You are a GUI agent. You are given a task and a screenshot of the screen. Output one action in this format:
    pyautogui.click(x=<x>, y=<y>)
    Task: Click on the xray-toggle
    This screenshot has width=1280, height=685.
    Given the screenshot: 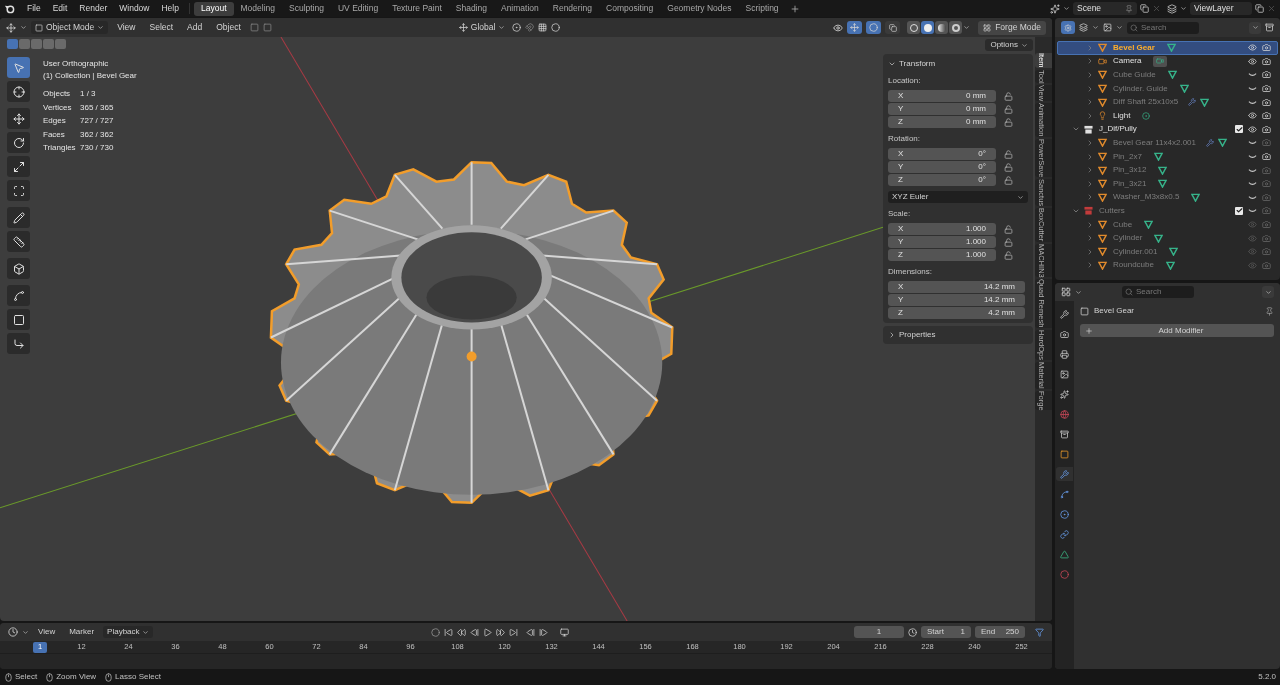 What is the action you would take?
    pyautogui.click(x=893, y=27)
    